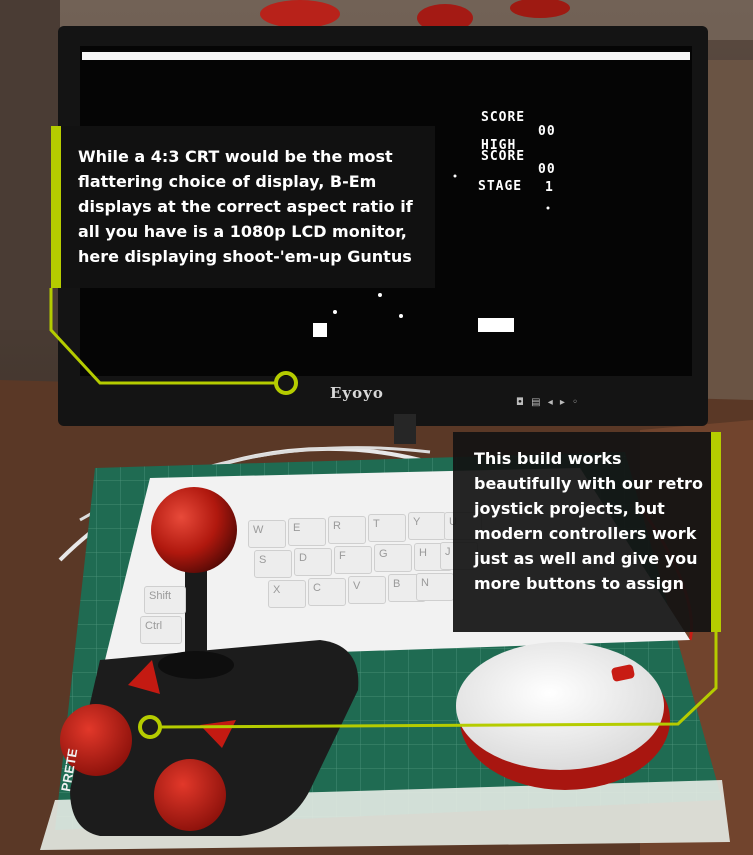 The width and height of the screenshot is (753, 855). What do you see at coordinates (547, 131) in the screenshot?
I see `score-value: 00` at bounding box center [547, 131].